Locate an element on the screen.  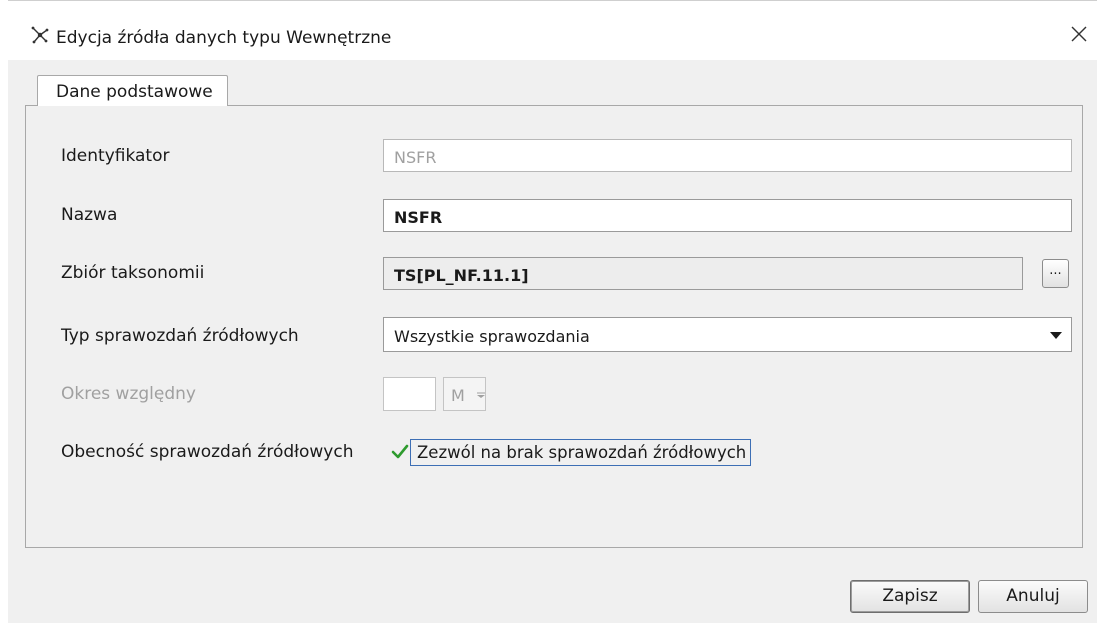
dropdown-arrow-icon is located at coordinates (481, 395).